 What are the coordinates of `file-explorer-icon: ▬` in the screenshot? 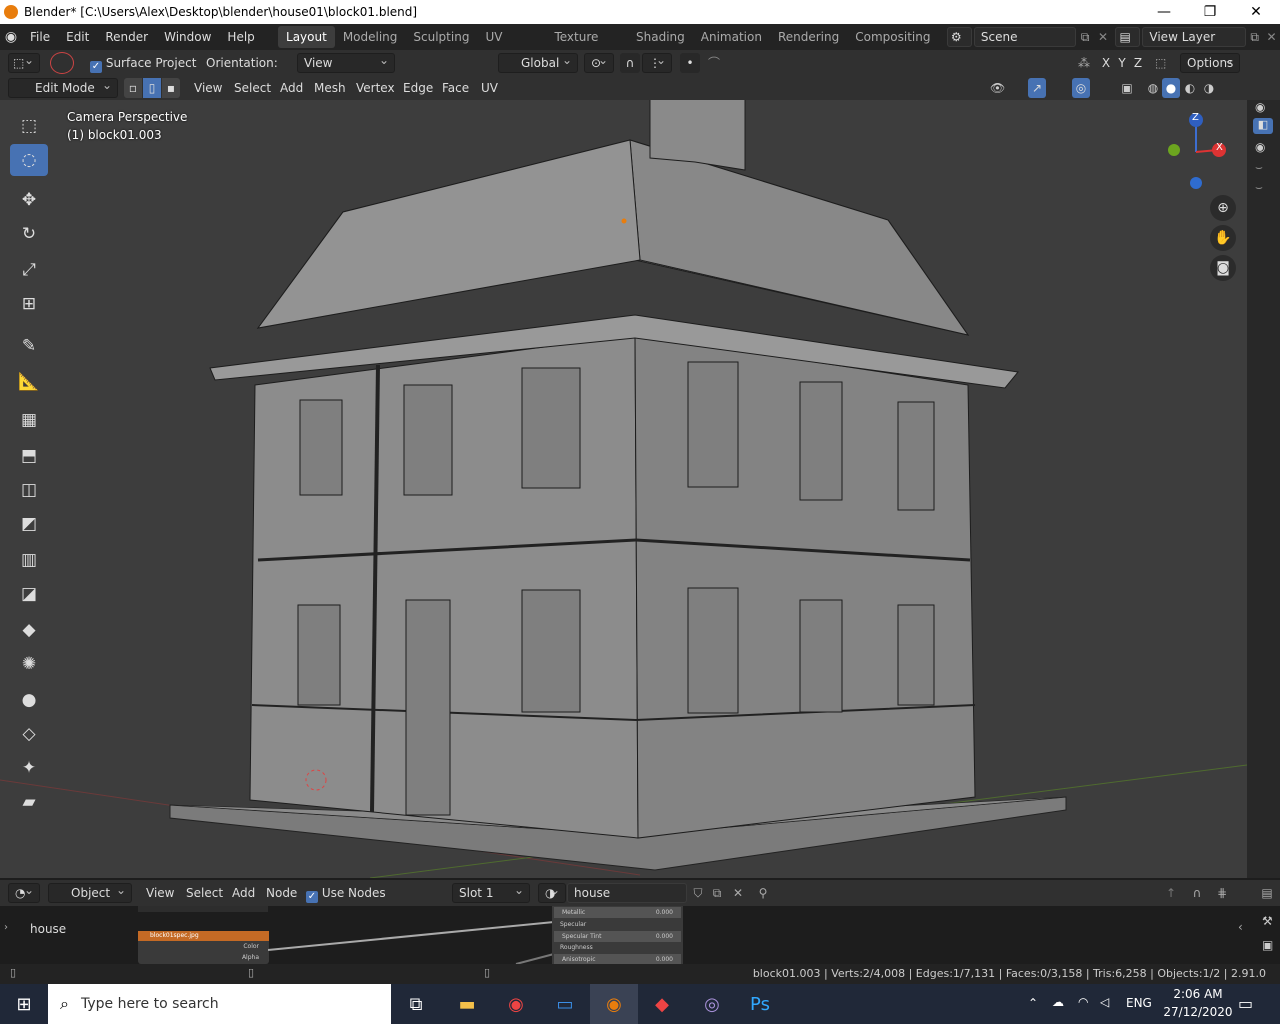 It's located at (467, 1004).